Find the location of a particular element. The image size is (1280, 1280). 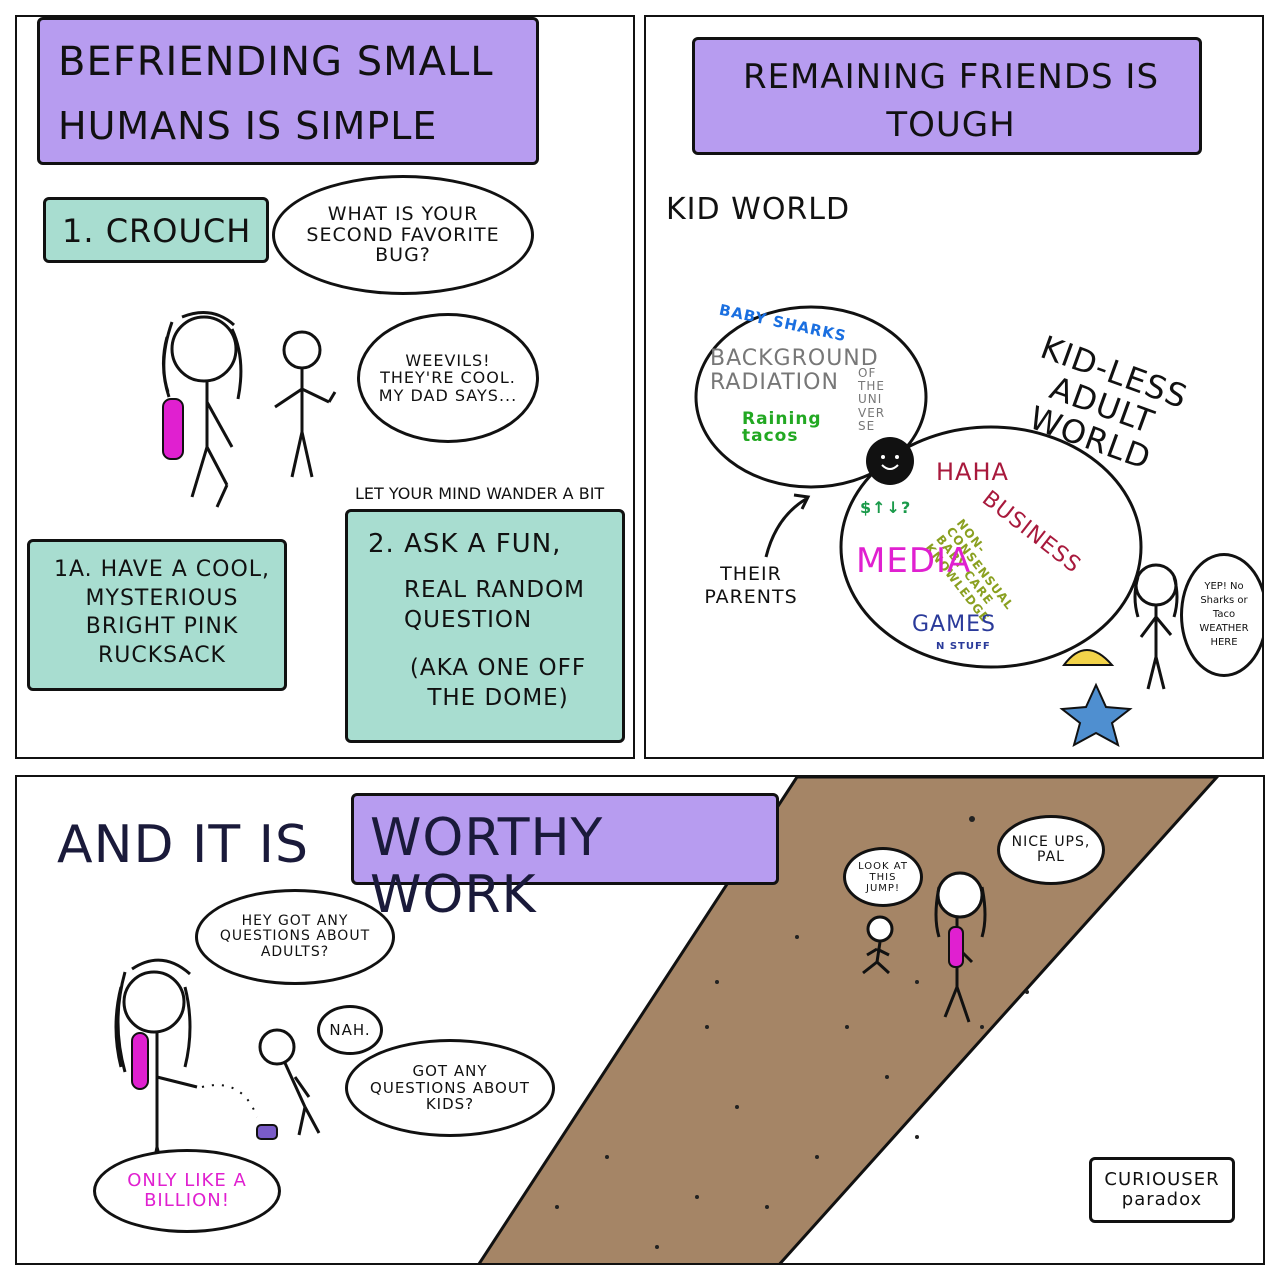

step2-line3: (AKA ONE OFF THE DOME) is located at coordinates (498, 683).